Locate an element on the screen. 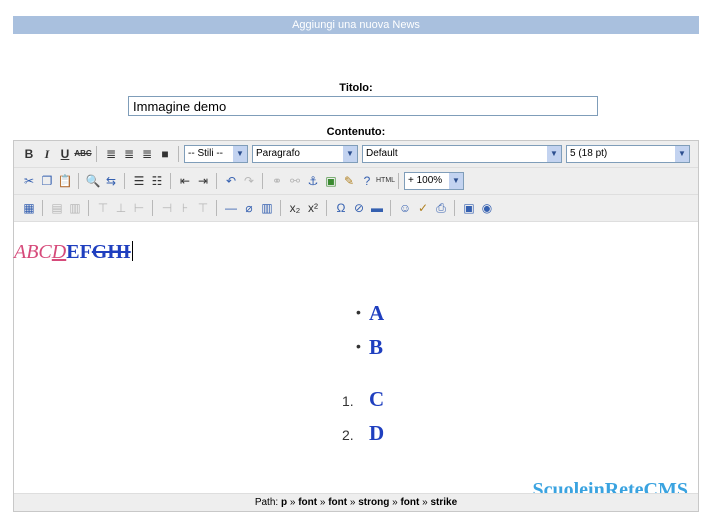 The height and width of the screenshot is (524, 712). remove-format-icon: ⌀ is located at coordinates (249, 208).